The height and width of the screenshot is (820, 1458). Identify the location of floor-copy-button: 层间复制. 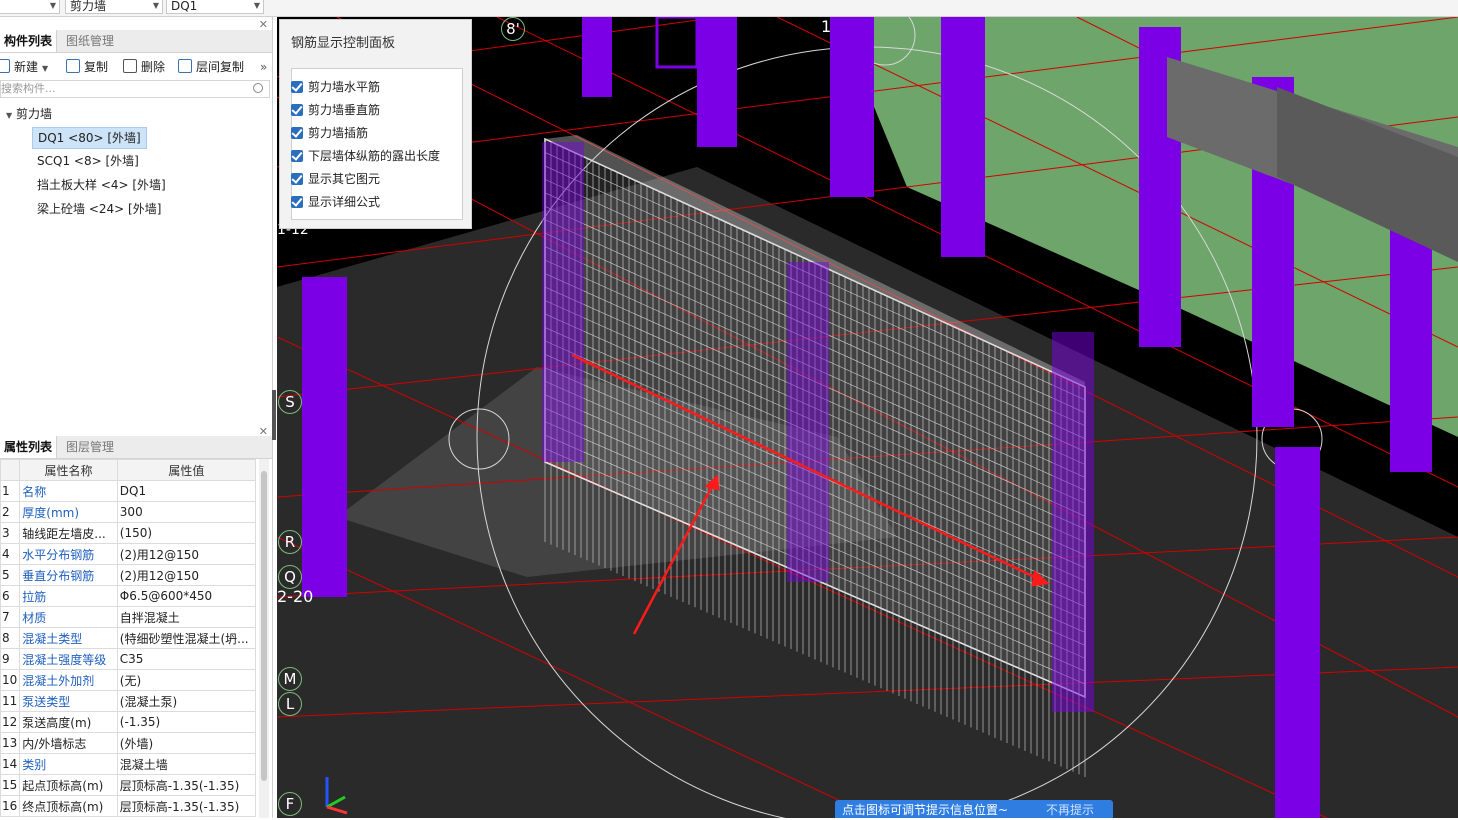
(211, 67).